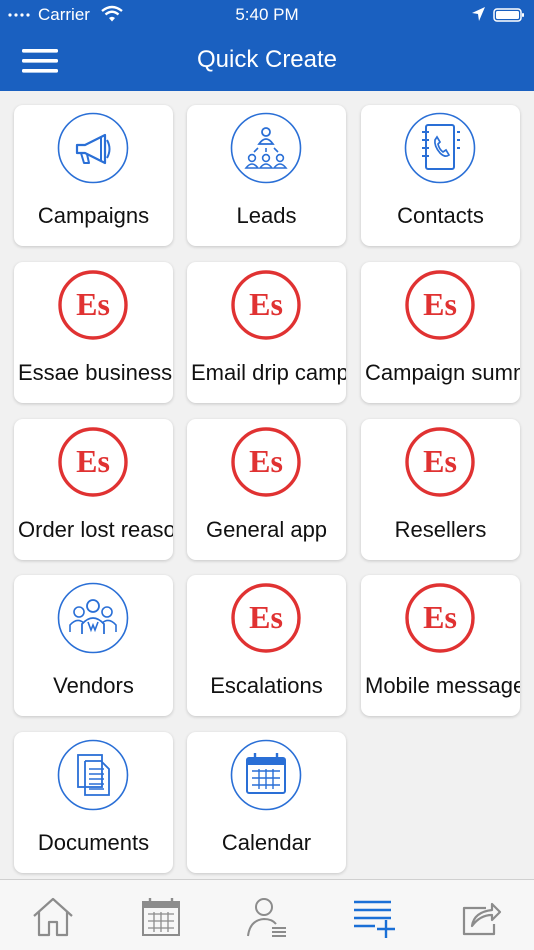 The height and width of the screenshot is (950, 534). Describe the element at coordinates (442, 372) in the screenshot. I see `tile-label: Campaign summary` at that location.